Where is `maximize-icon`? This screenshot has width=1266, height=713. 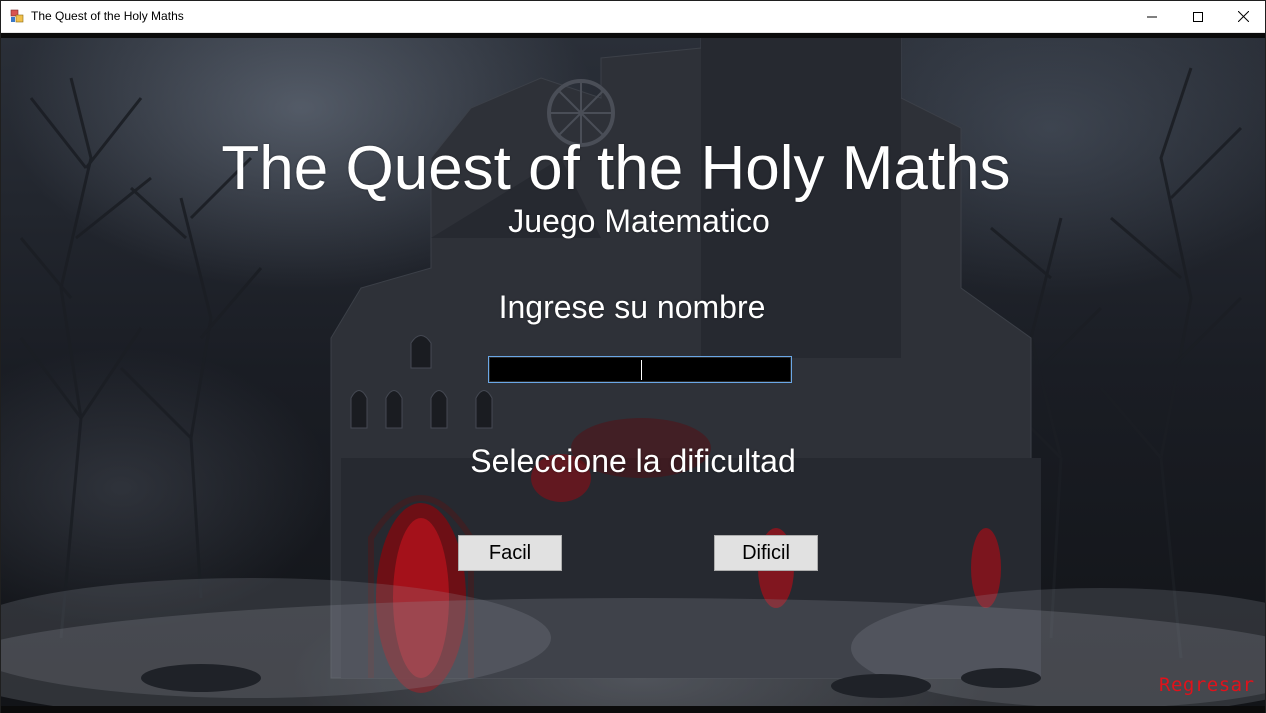
maximize-icon is located at coordinates (1198, 16).